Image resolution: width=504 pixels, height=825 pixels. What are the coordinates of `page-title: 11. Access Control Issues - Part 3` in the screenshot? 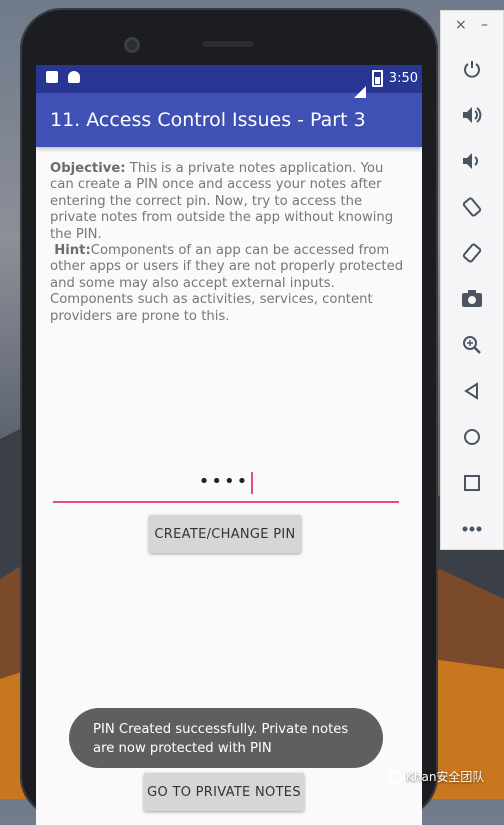 It's located at (208, 120).